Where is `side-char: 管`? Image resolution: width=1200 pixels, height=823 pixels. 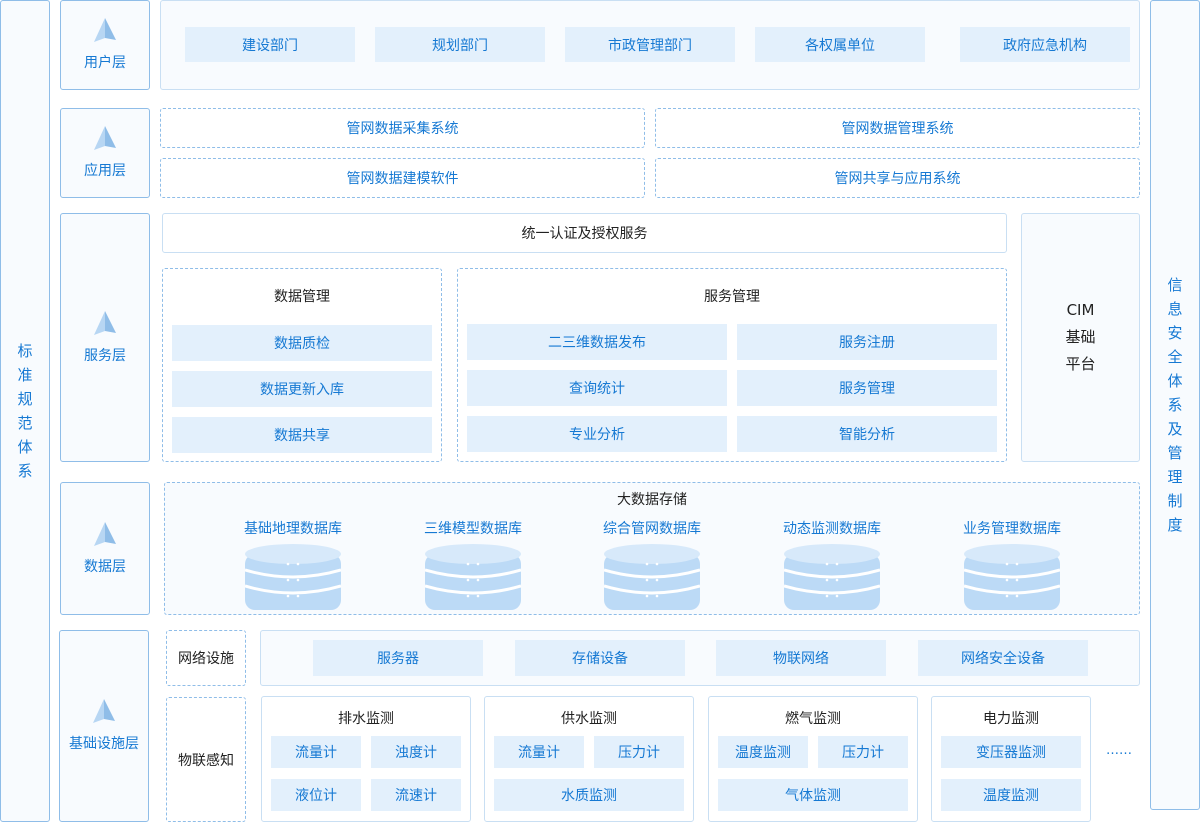 side-char: 管 is located at coordinates (1175, 453).